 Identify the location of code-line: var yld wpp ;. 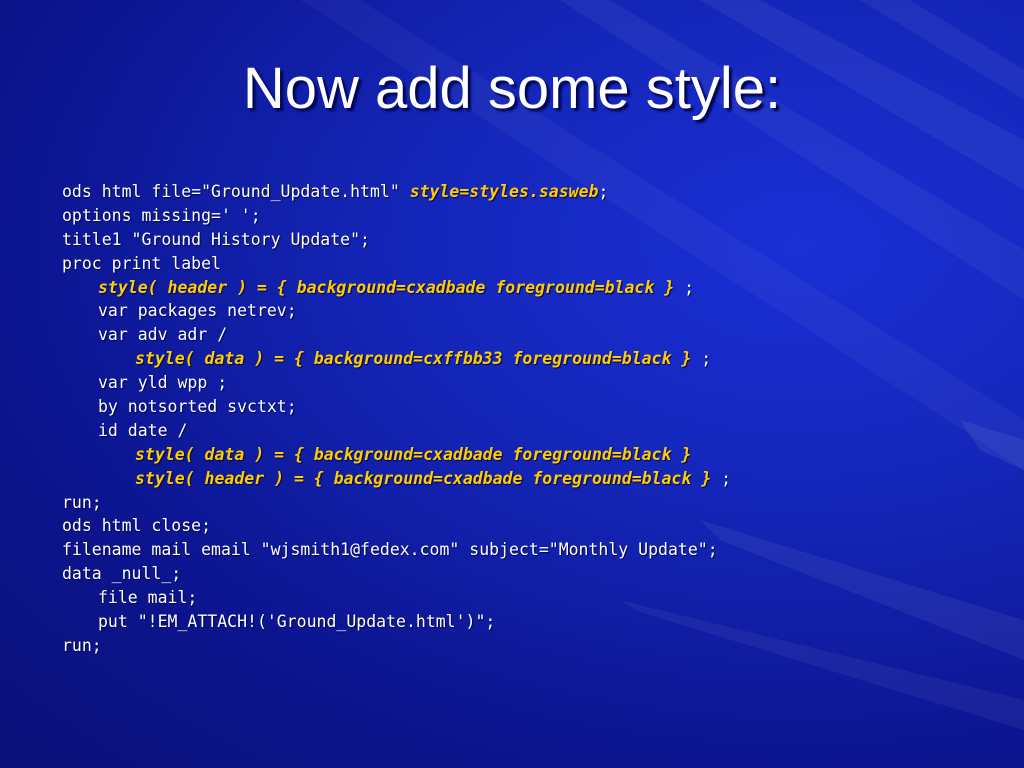
(163, 383).